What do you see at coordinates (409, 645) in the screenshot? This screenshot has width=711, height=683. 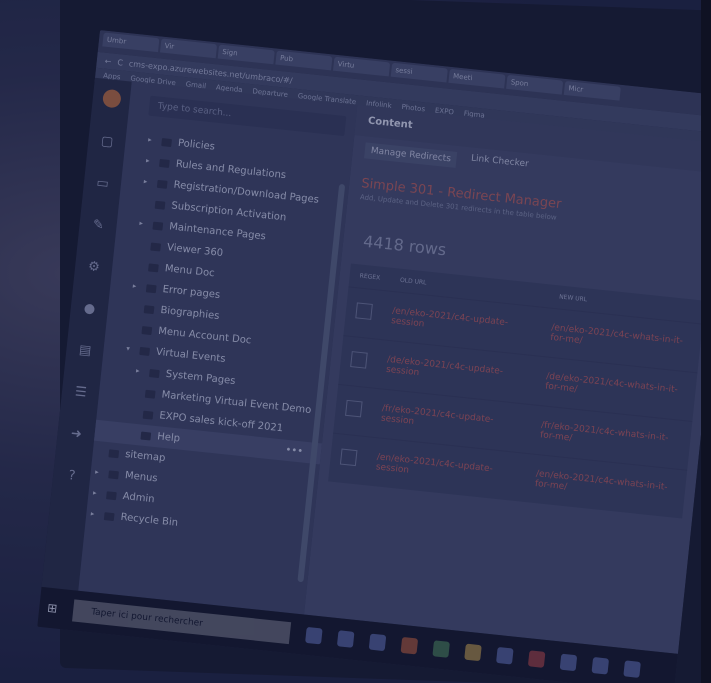 I see `firefox-icon` at bounding box center [409, 645].